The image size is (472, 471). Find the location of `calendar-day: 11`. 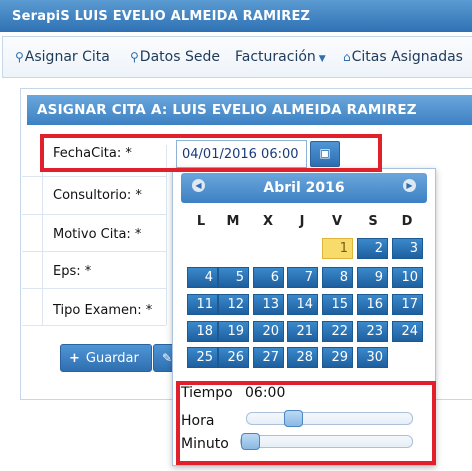

calendar-day: 11 is located at coordinates (202, 304).